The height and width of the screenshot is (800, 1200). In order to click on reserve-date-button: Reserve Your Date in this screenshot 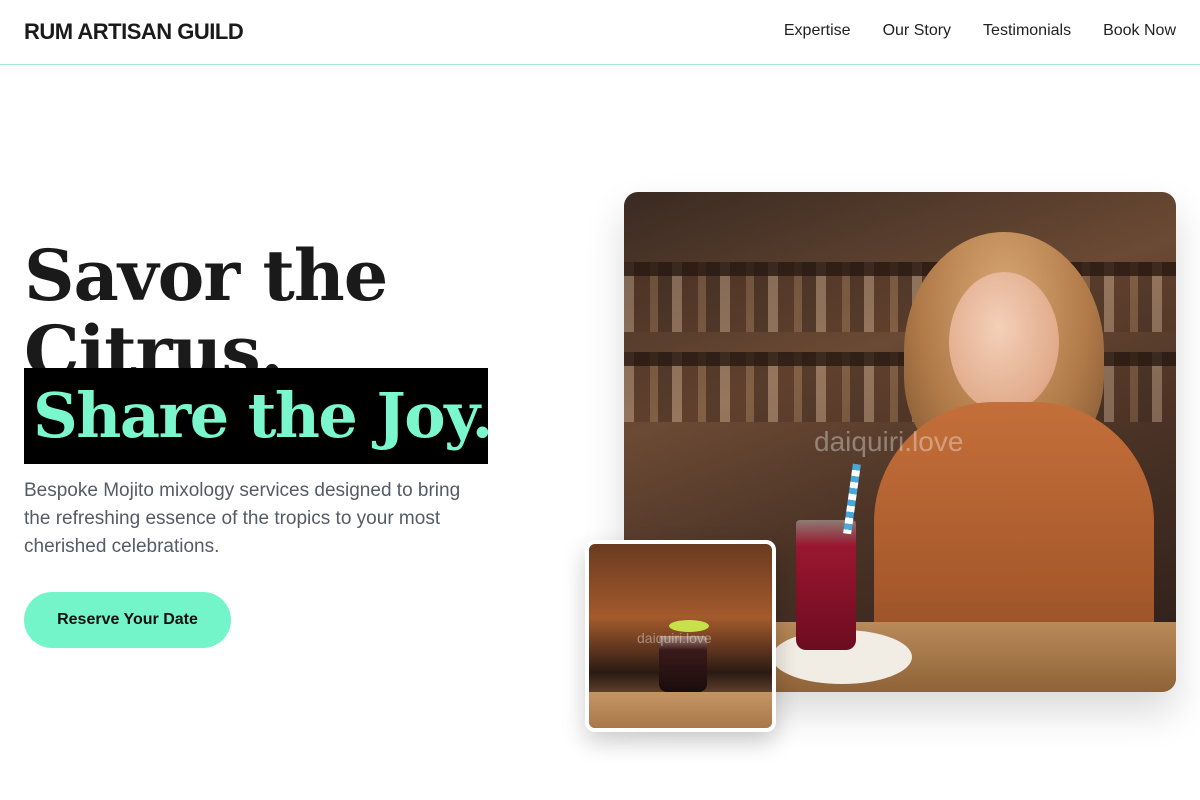, I will do `click(127, 620)`.